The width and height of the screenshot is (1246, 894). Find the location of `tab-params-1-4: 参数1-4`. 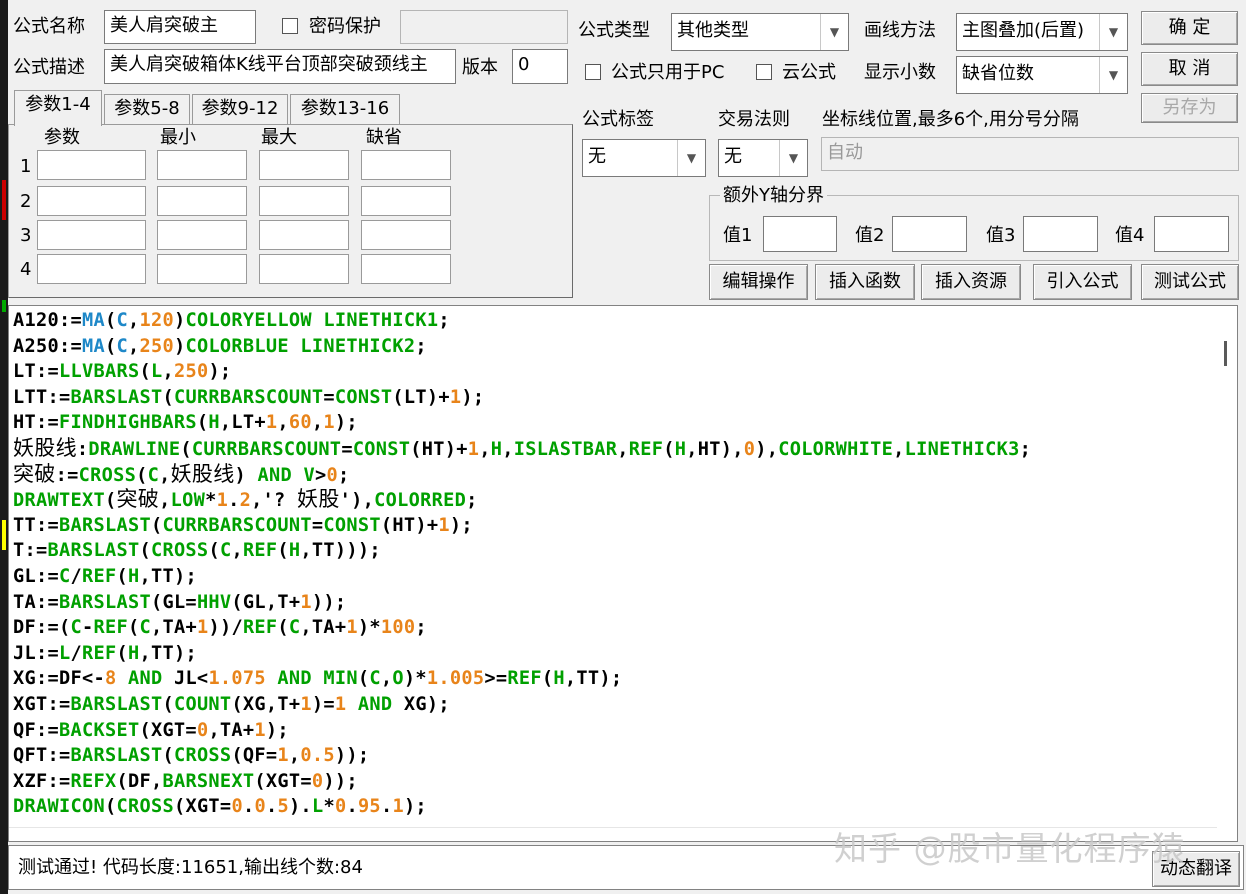

tab-params-1-4: 参数1-4 is located at coordinates (58, 108).